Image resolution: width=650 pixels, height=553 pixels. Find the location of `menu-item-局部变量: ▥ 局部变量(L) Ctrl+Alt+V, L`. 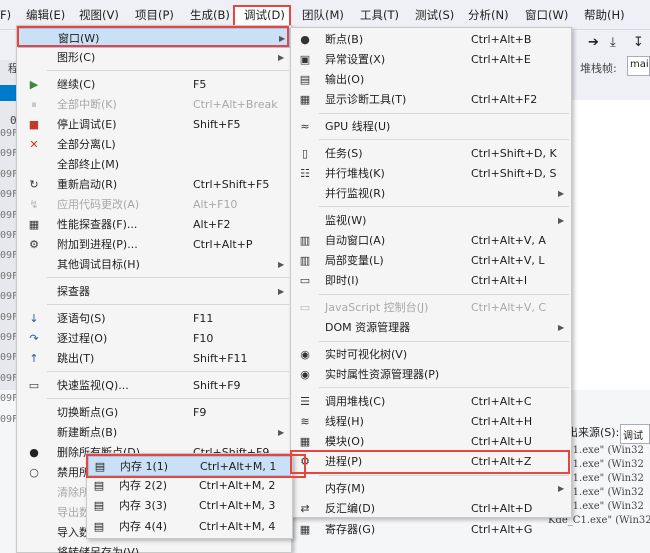

menu-item-局部变量: ▥ 局部变量(L) Ctrl+Alt+V, L is located at coordinates (431, 261).